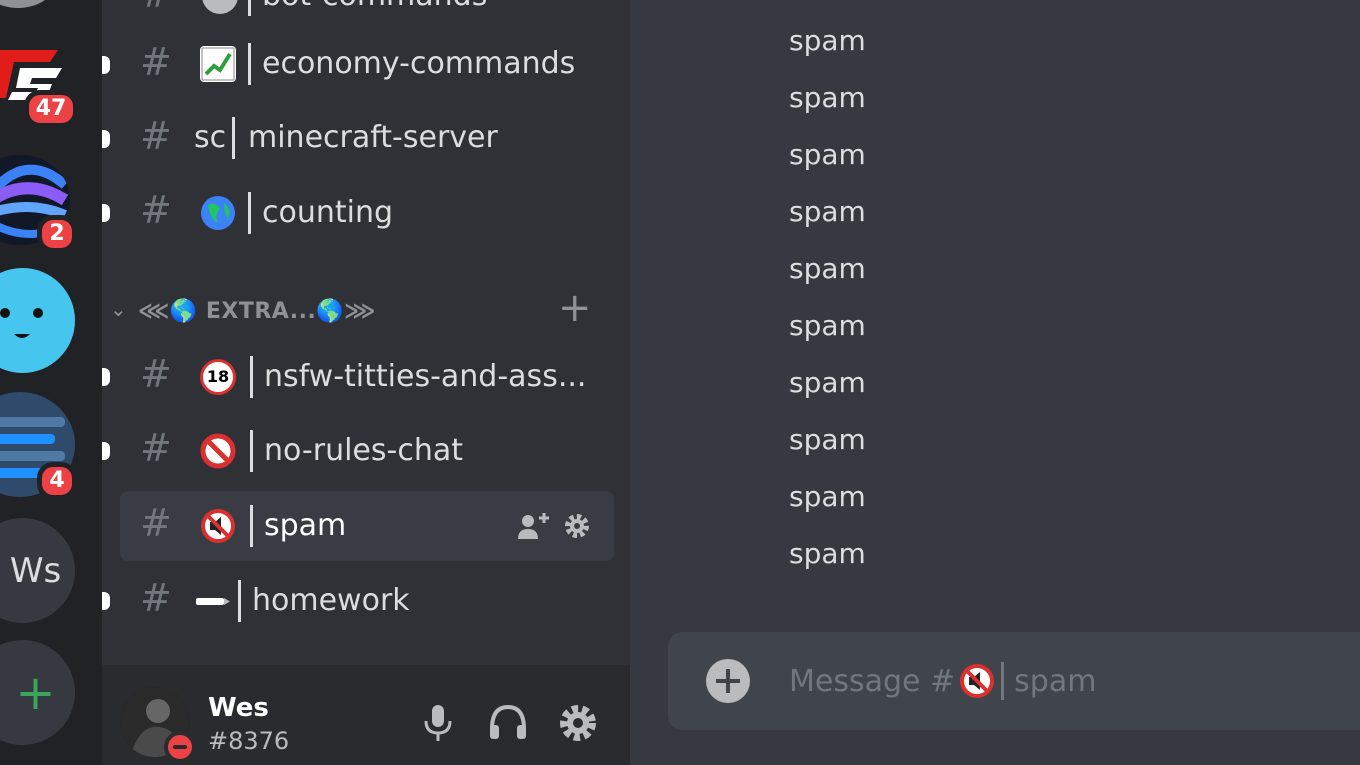 This screenshot has width=1360, height=765. What do you see at coordinates (872, 681) in the screenshot?
I see `placeholder-prefix: Message #` at bounding box center [872, 681].